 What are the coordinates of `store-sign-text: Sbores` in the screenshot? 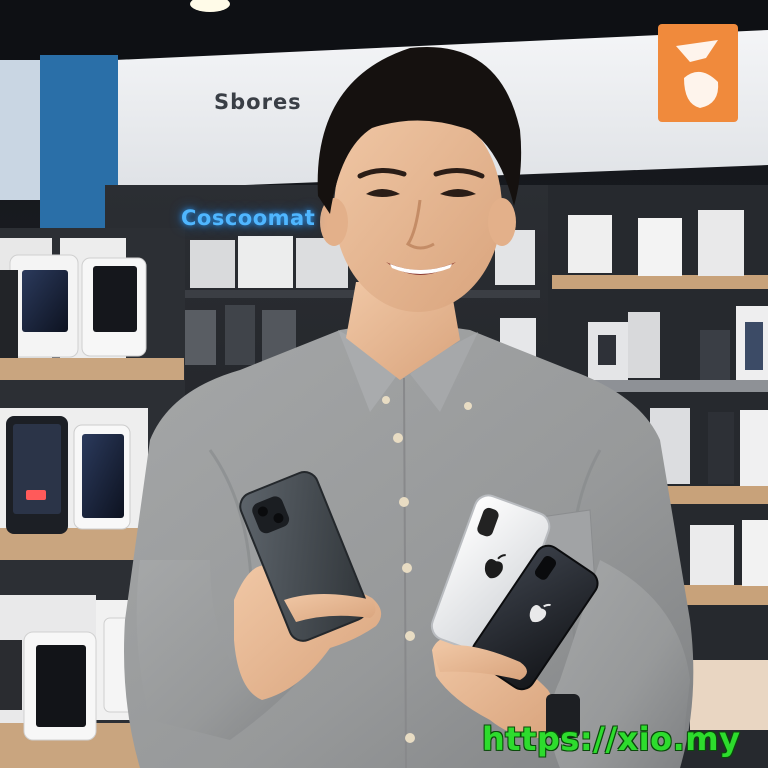 It's located at (258, 102).